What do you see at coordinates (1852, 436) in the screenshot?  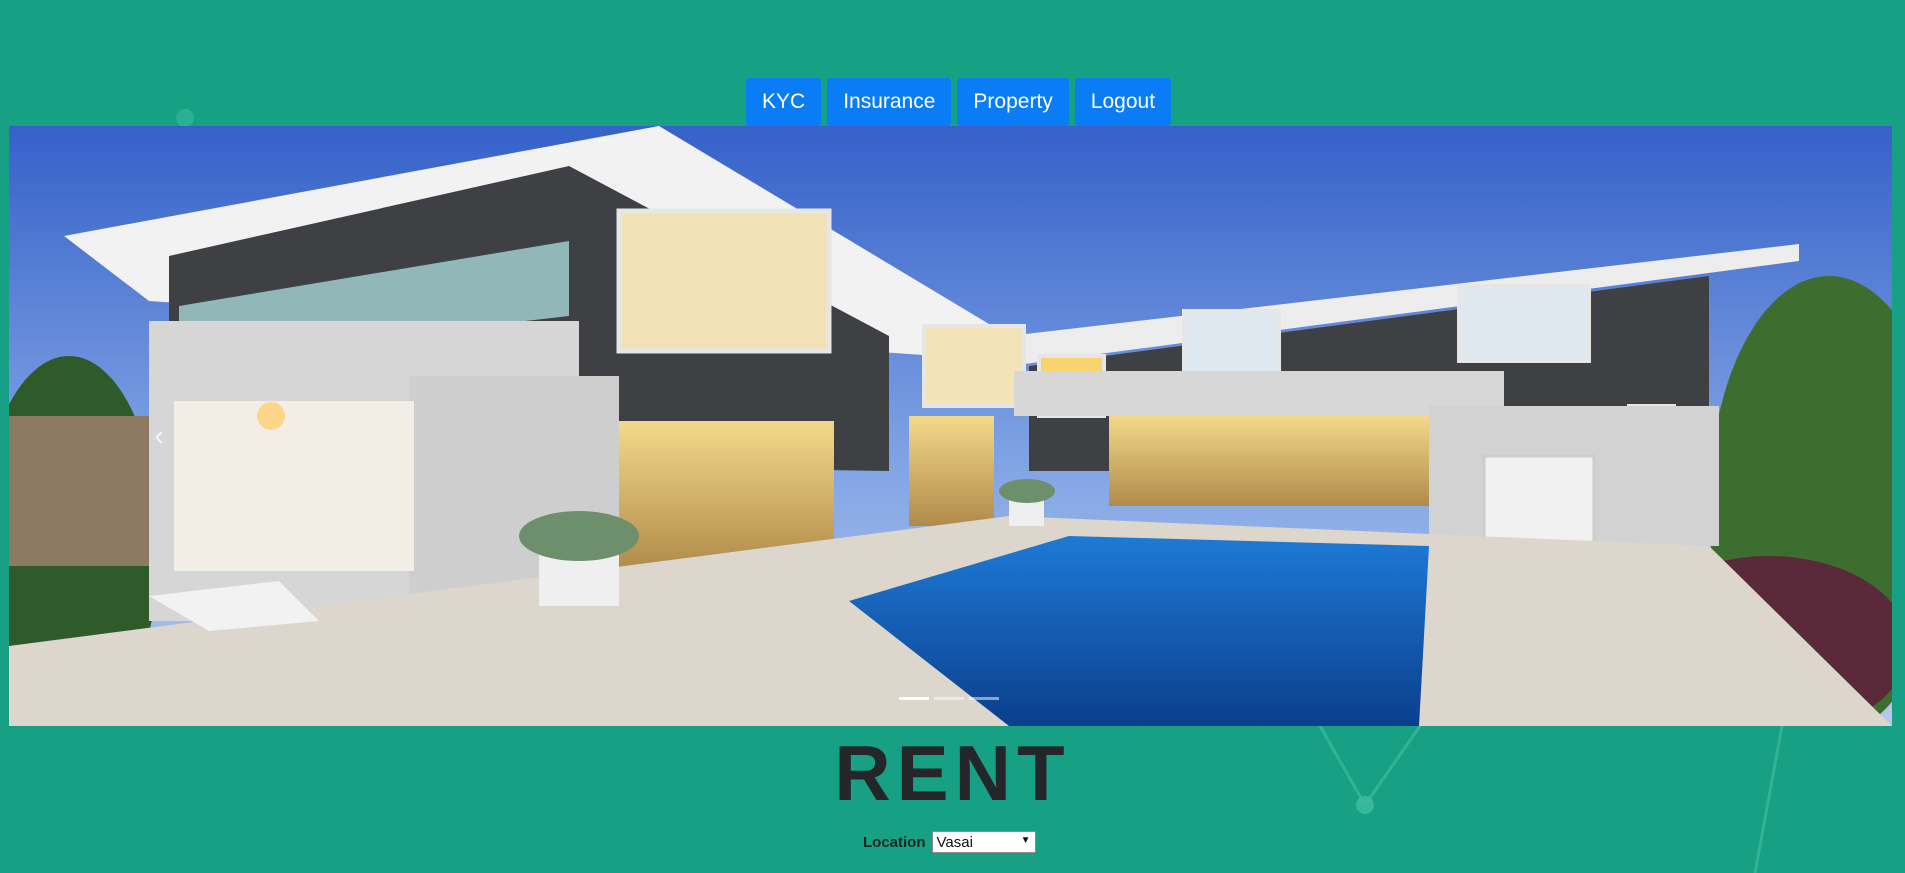 I see `carousel-next-chevron-right-icon: ›` at bounding box center [1852, 436].